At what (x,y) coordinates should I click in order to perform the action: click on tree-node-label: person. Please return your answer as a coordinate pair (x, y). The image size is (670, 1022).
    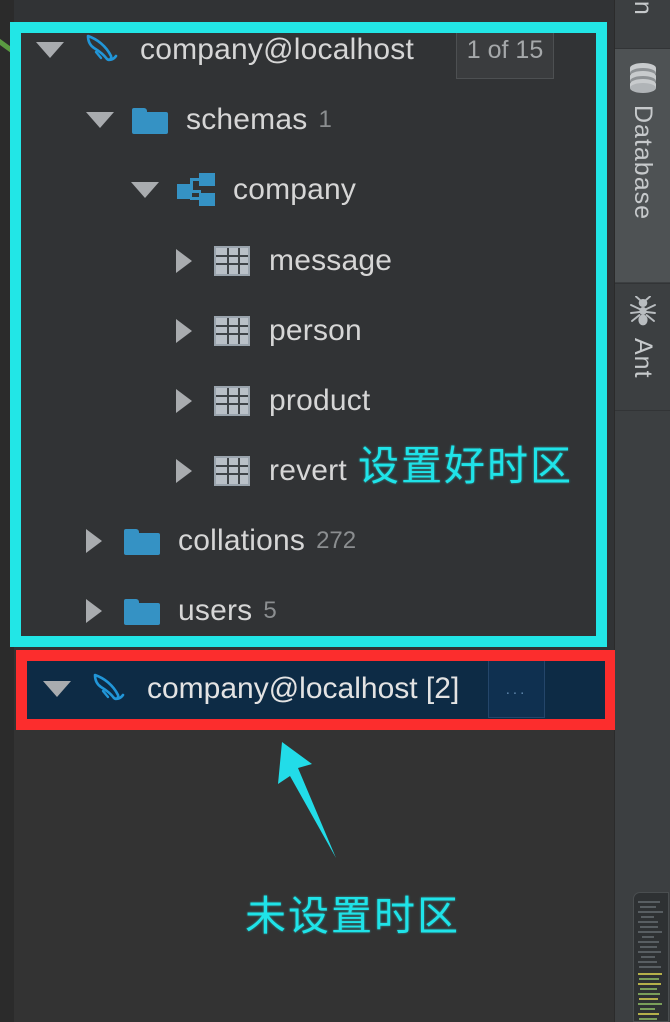
    Looking at the image, I should click on (315, 330).